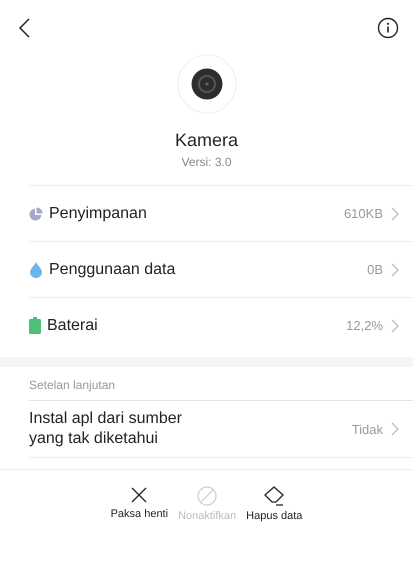  Describe the element at coordinates (388, 28) in the screenshot. I see `info-button` at that location.